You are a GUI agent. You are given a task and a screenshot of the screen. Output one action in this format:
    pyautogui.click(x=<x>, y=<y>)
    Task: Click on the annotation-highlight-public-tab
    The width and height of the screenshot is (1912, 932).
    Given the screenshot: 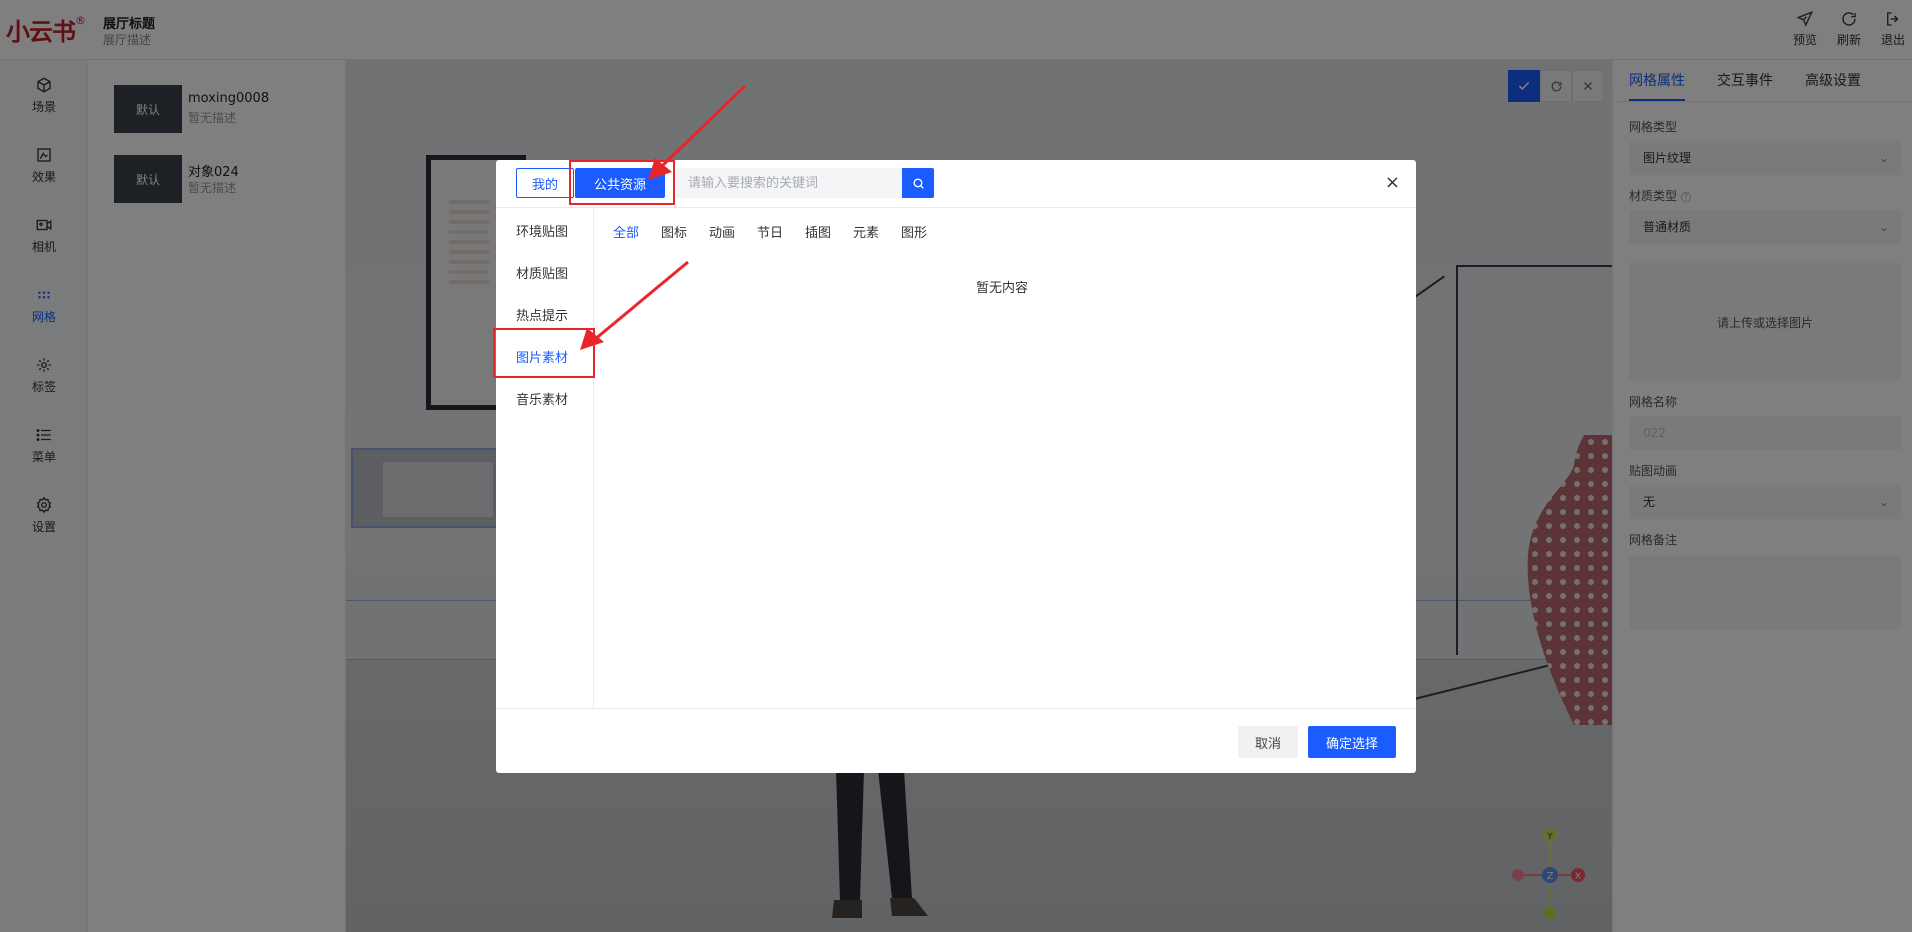 What is the action you would take?
    pyautogui.click(x=622, y=182)
    